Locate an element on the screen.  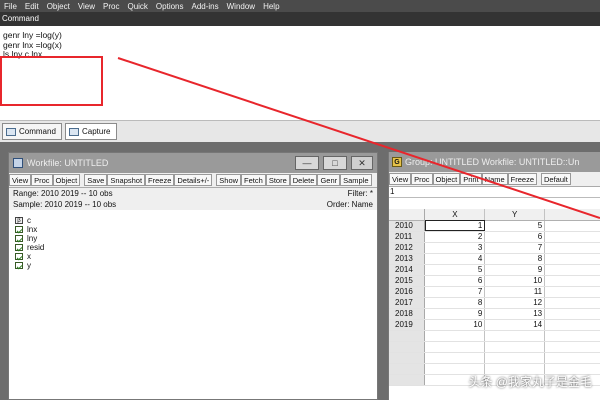
menu-item-view: View is located at coordinates (86, 6).